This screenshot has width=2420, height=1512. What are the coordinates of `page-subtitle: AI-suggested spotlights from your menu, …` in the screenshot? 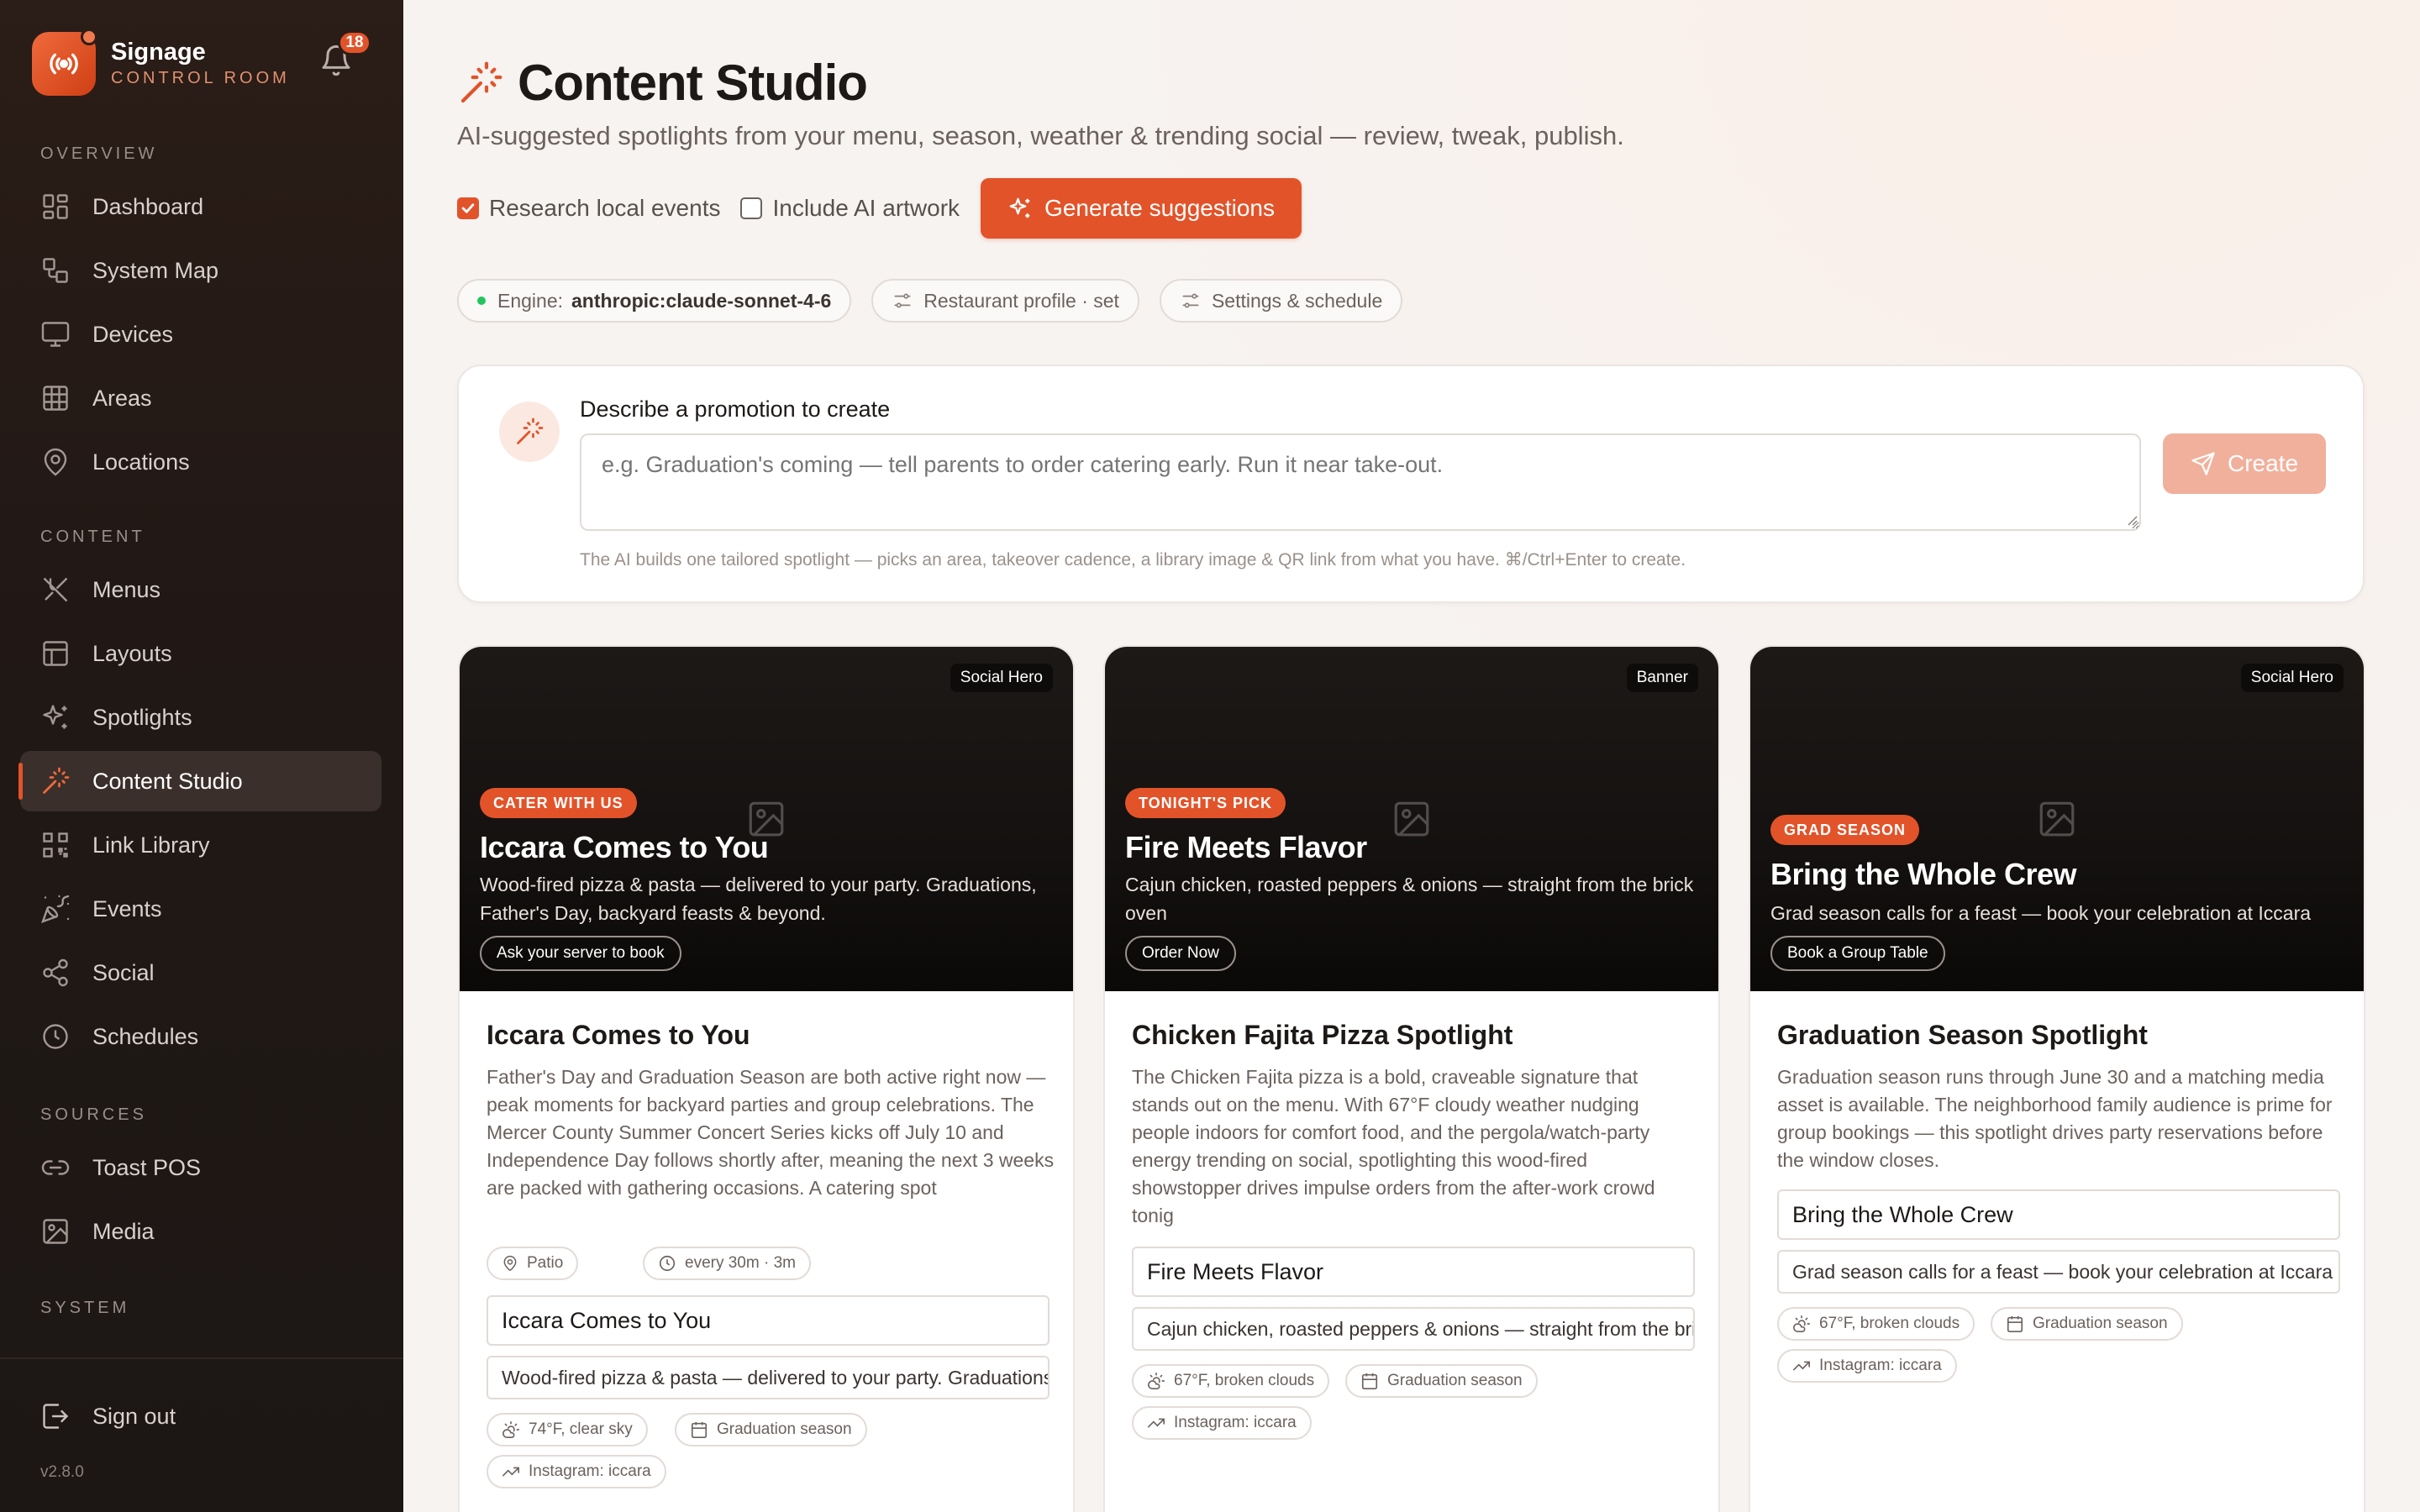 It's located at (1041, 135).